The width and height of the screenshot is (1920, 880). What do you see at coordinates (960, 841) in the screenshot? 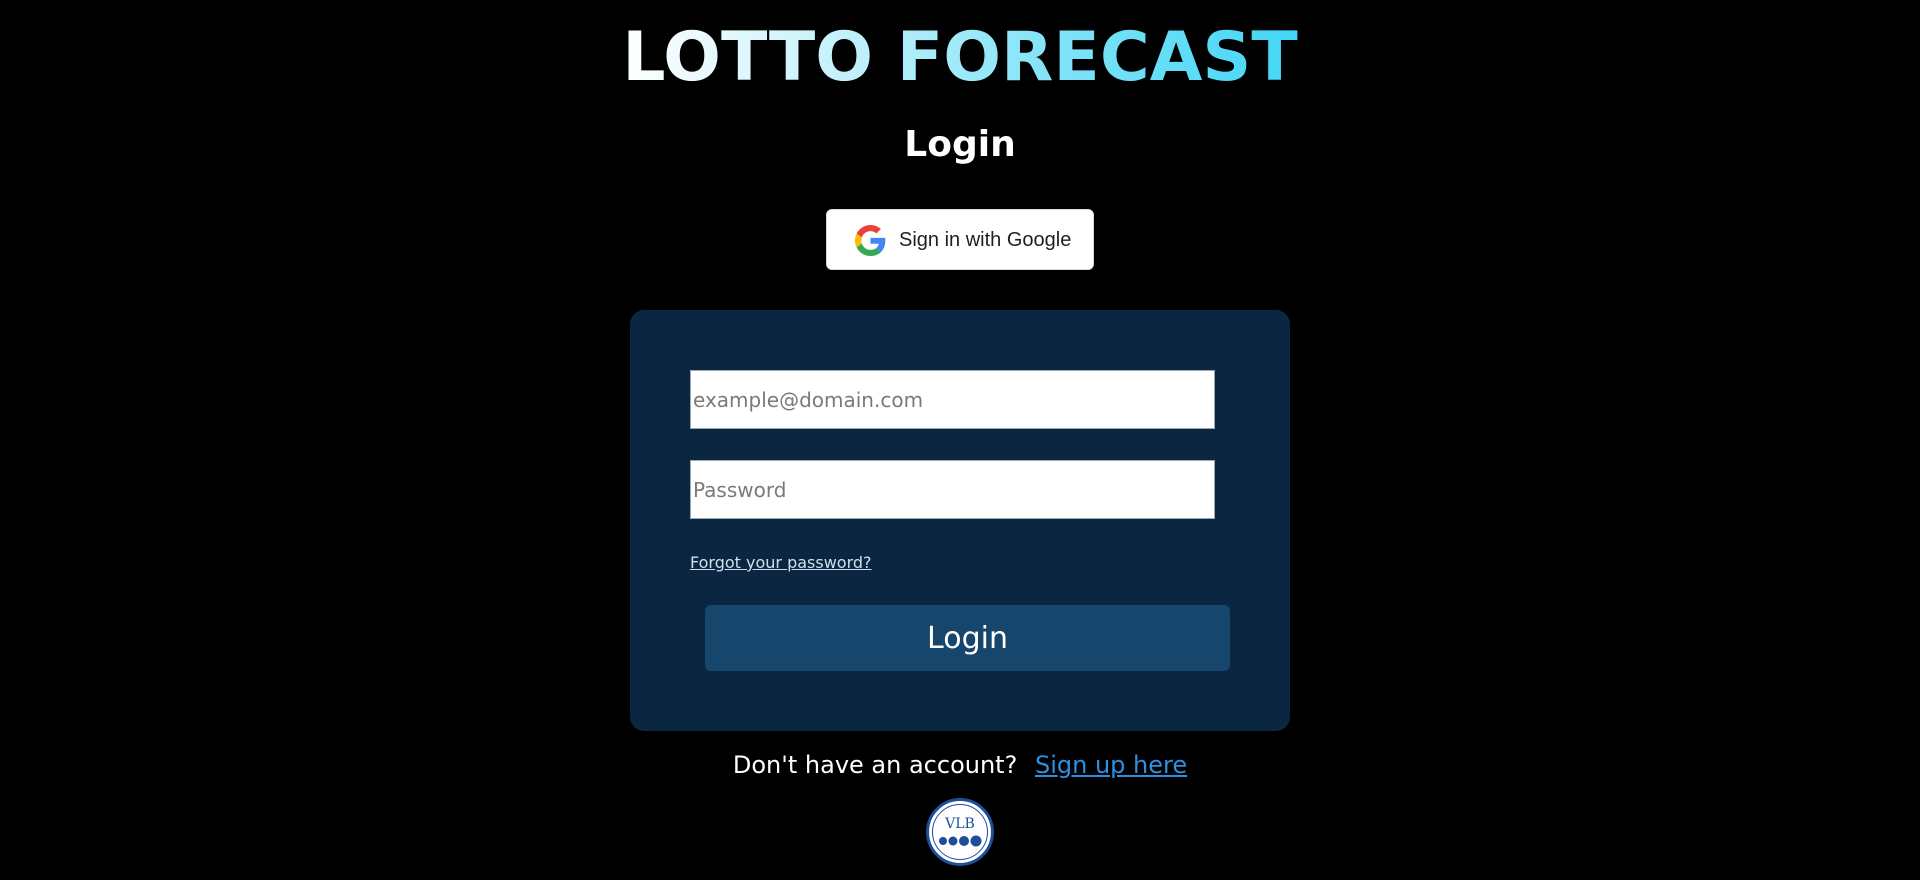
I see `logo-balls-icon` at bounding box center [960, 841].